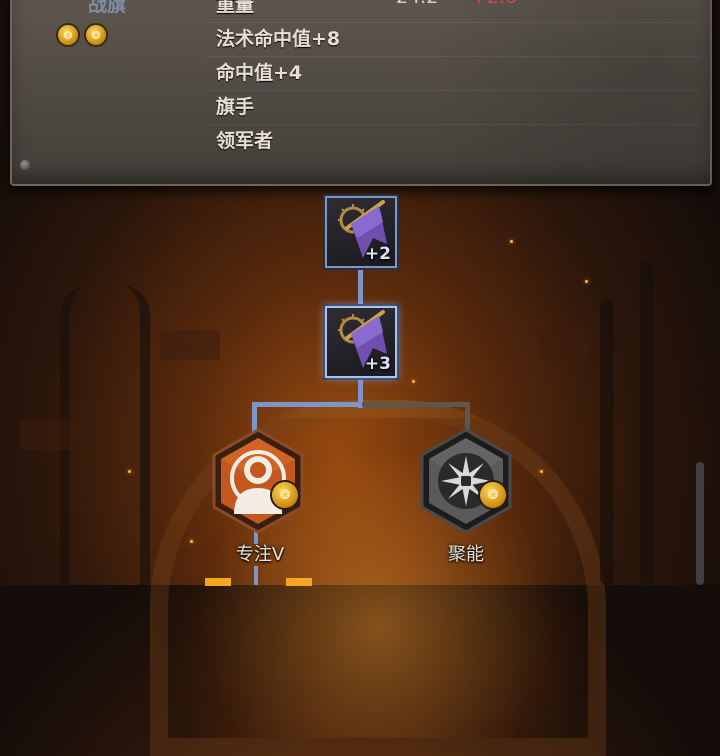 This screenshot has width=720, height=756. I want to click on skill-node-focus: ❂, so click(258, 481).